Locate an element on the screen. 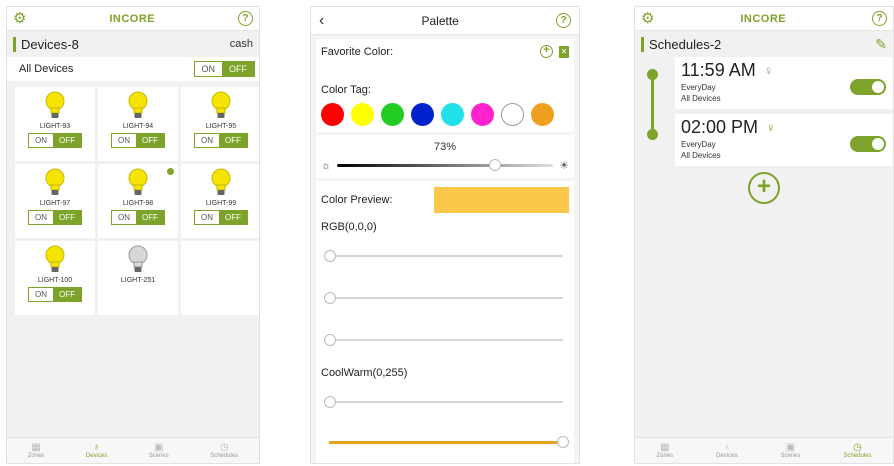 The width and height of the screenshot is (894, 466). blue-slider is located at coordinates (443, 340).